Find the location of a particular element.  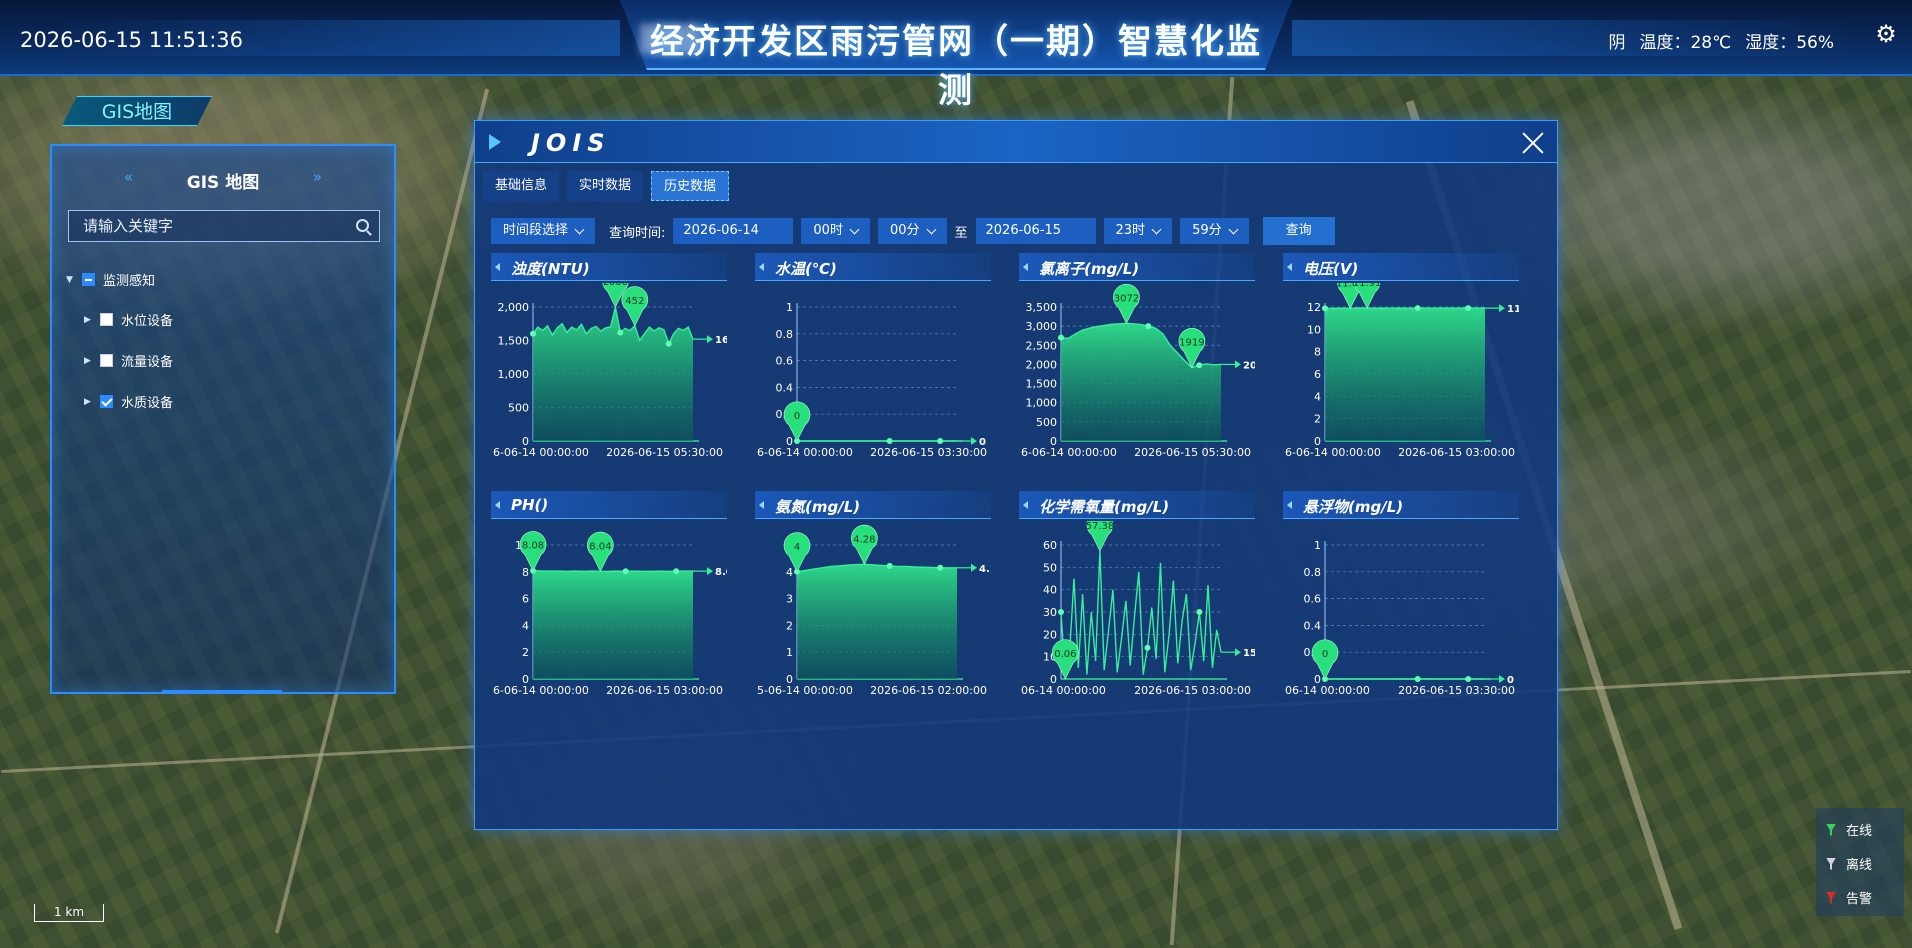

tree-node-water-level: ▶ 水位设备 is located at coordinates (128, 319).